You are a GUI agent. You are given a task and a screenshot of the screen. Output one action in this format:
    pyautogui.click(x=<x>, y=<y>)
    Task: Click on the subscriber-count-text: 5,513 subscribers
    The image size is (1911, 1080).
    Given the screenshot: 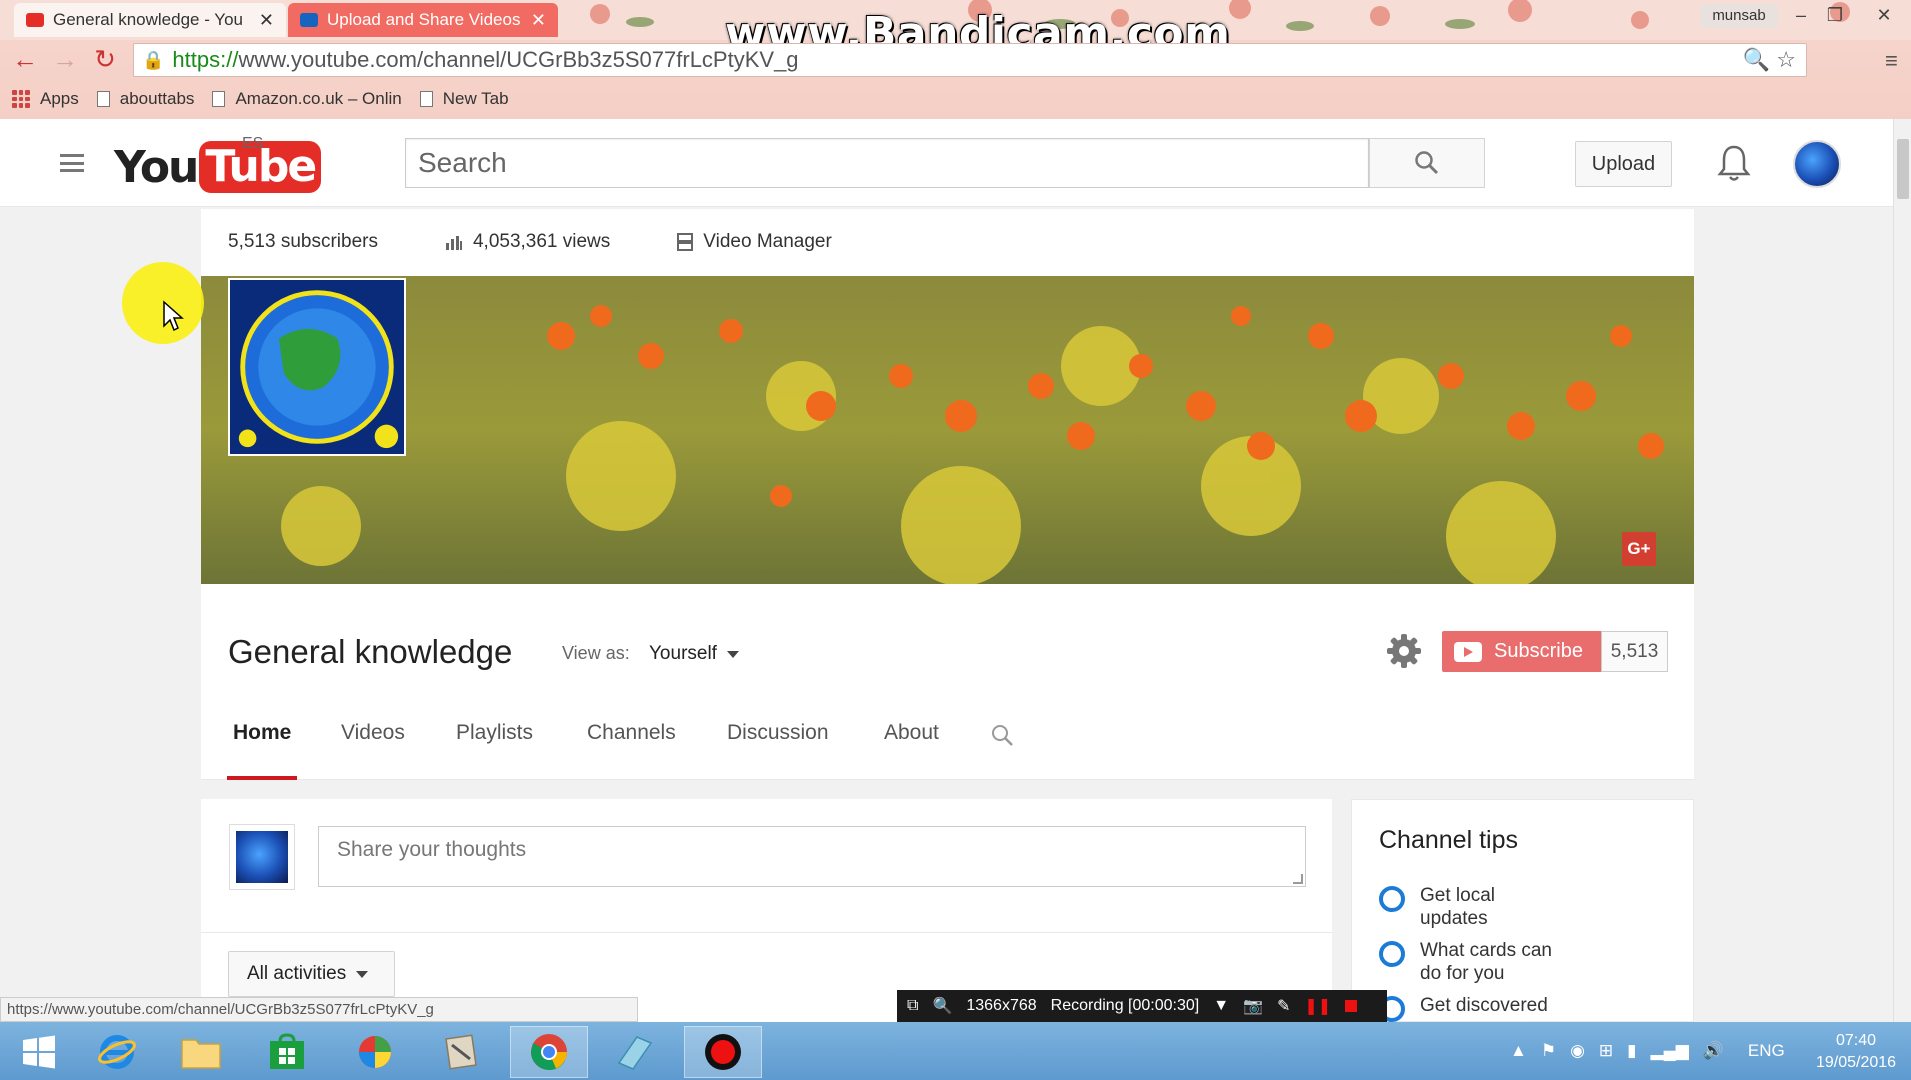 What is the action you would take?
    pyautogui.click(x=303, y=241)
    